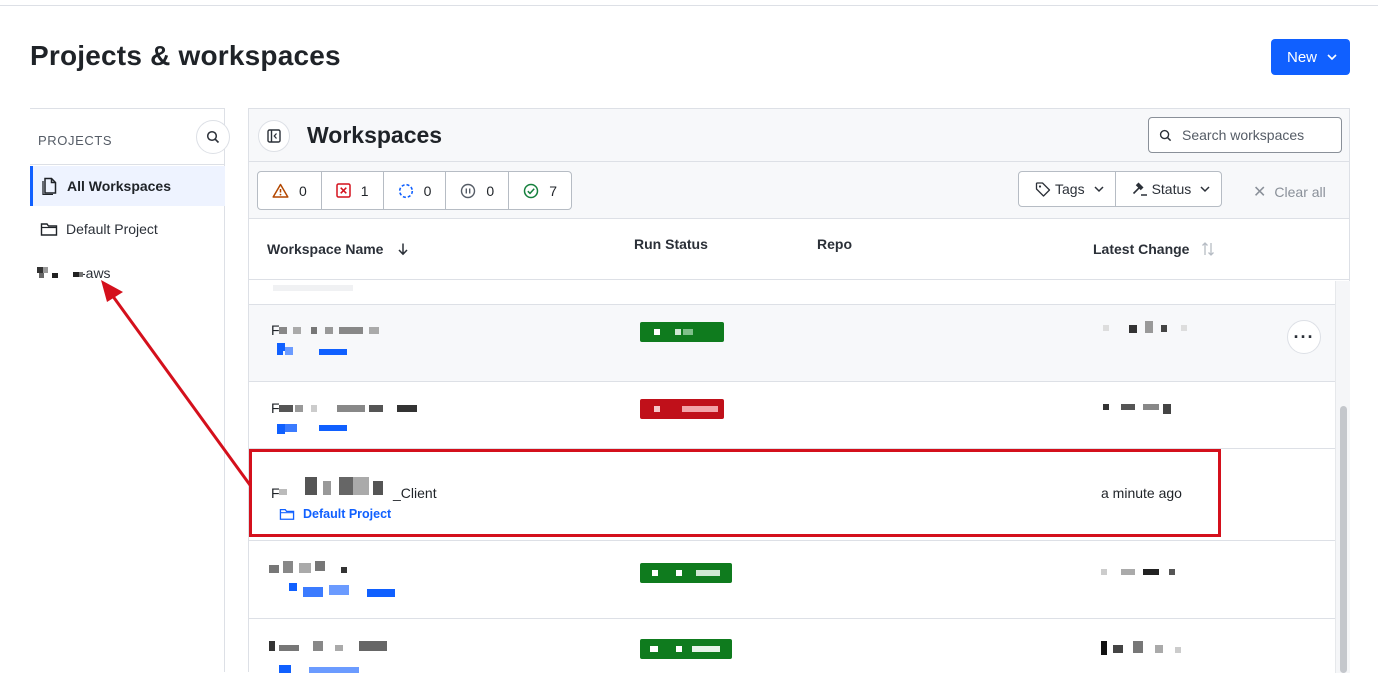 The height and width of the screenshot is (673, 1378). I want to click on gavel-icon, so click(1139, 189).